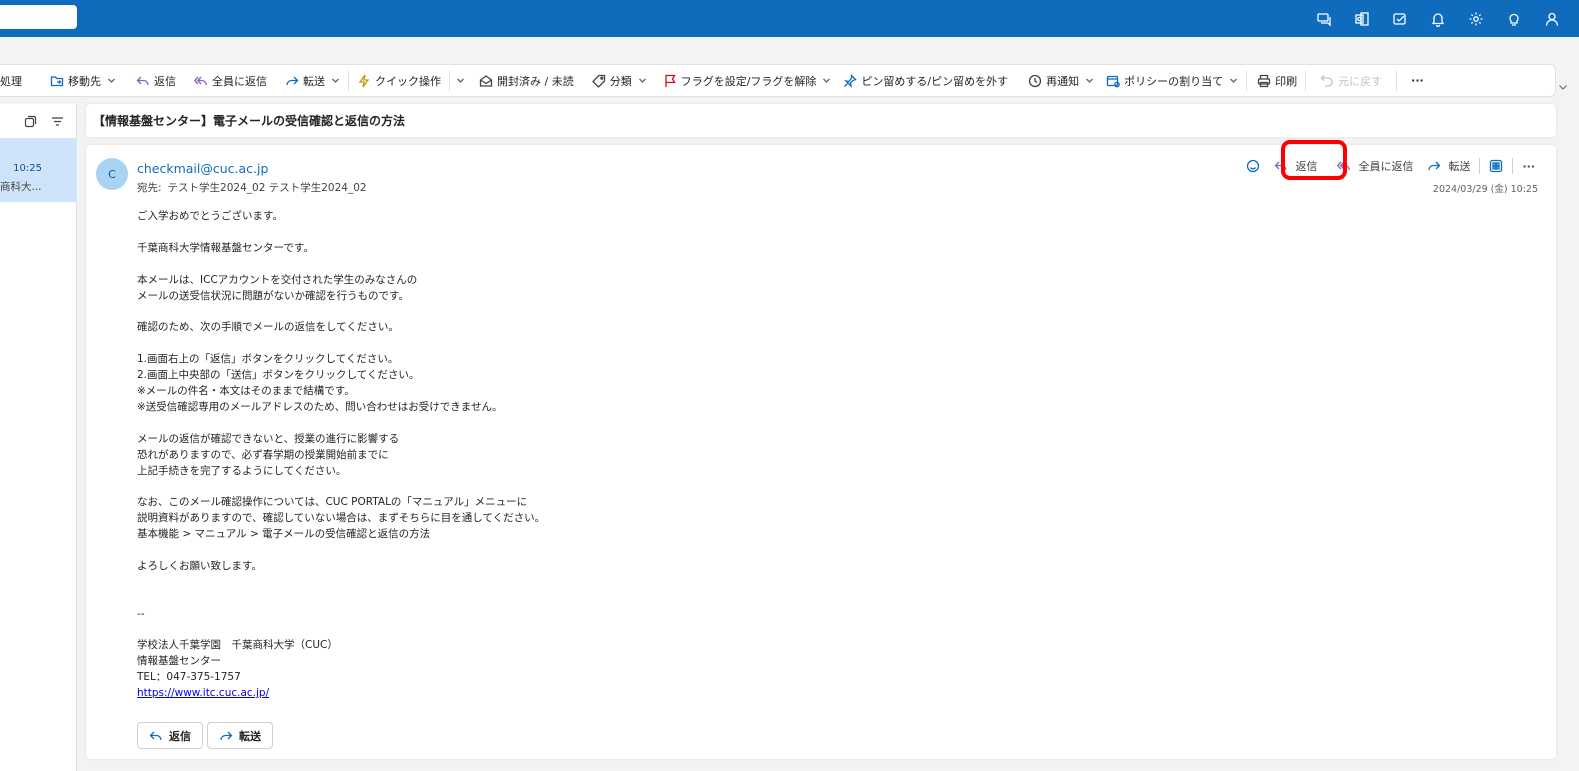 The image size is (1579, 771). What do you see at coordinates (1459, 166) in the screenshot?
I see `forward-label: 転送` at bounding box center [1459, 166].